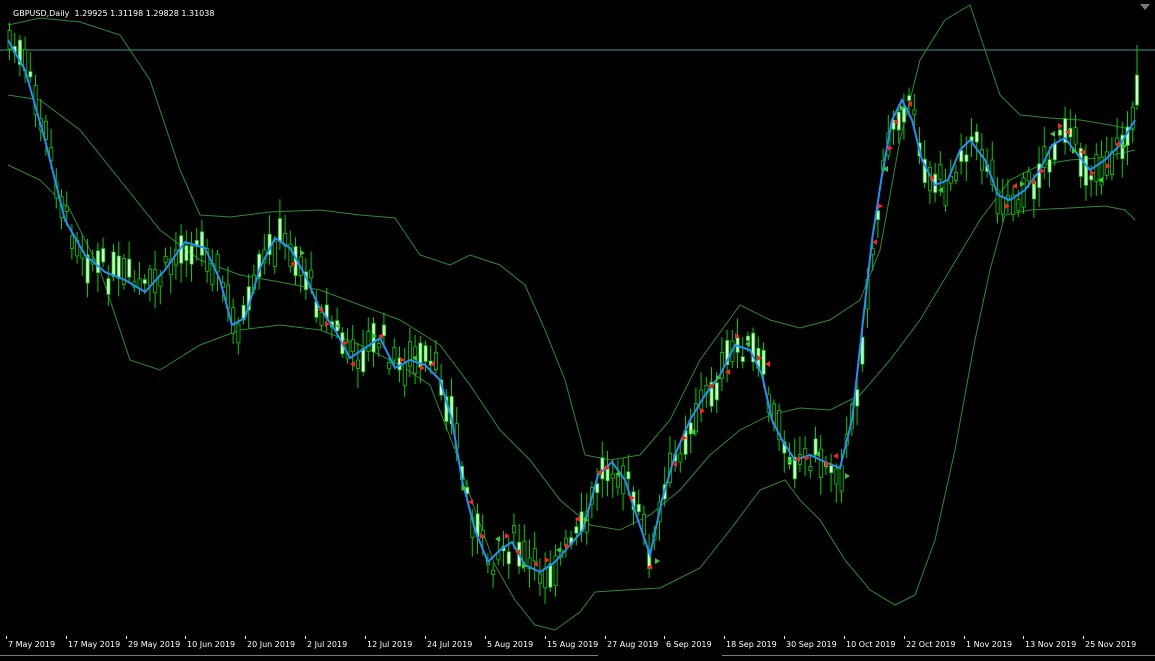 The width and height of the screenshot is (1155, 661). I want to click on status-divider, so click(299, 658).